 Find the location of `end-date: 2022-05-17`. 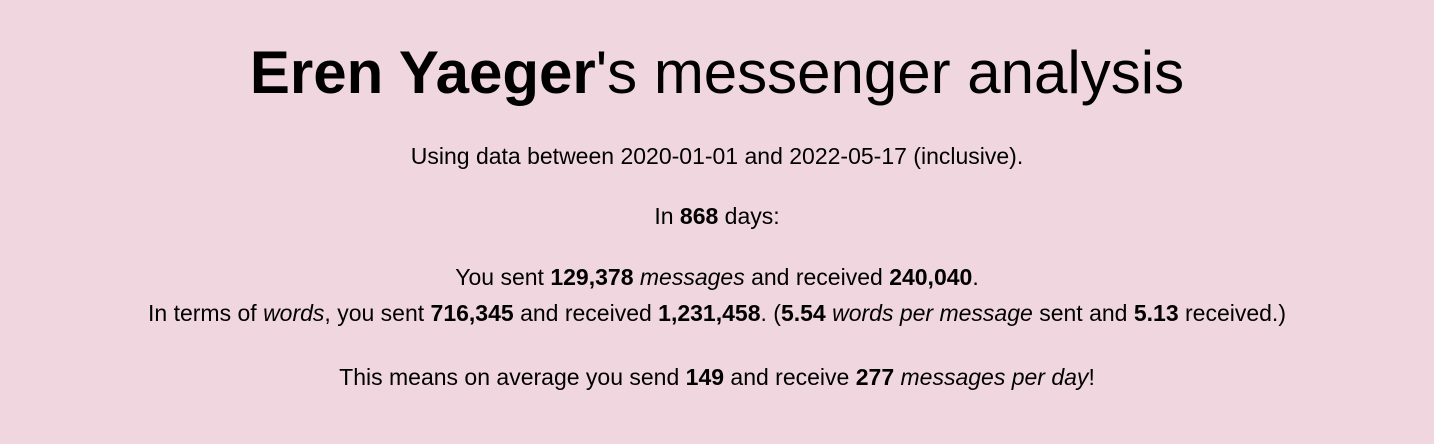

end-date: 2022-05-17 is located at coordinates (848, 156).